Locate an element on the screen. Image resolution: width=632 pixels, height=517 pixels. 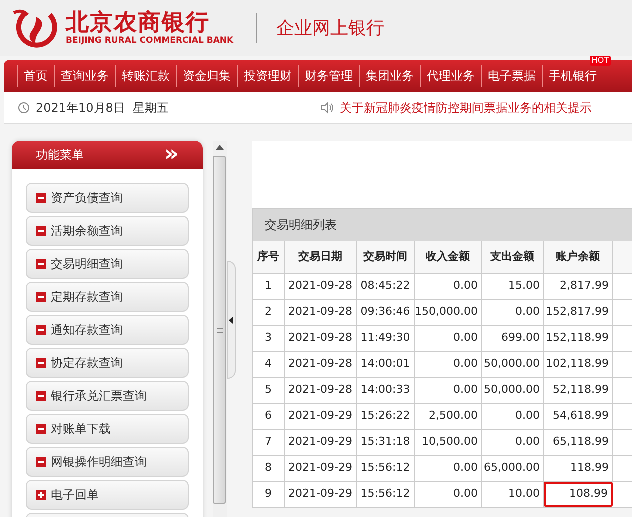
table-cell: 65,000.00 is located at coordinates (513, 468).